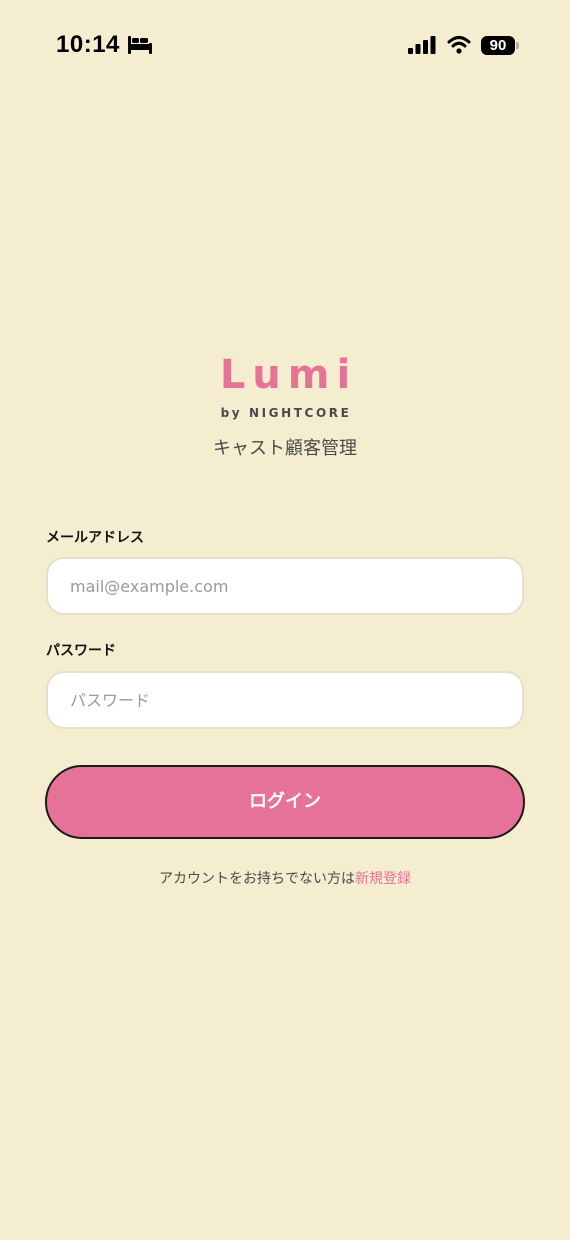 The height and width of the screenshot is (1240, 570). I want to click on bed-icon, so click(140, 45).